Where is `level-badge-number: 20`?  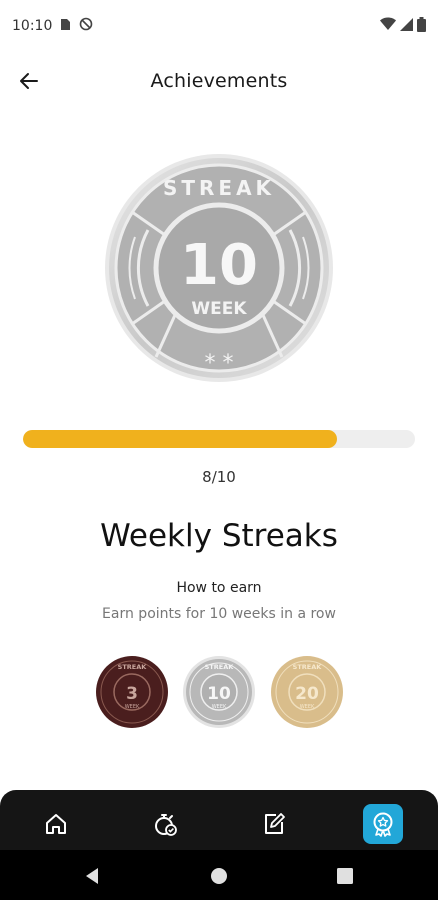 level-badge-number: 20 is located at coordinates (307, 694).